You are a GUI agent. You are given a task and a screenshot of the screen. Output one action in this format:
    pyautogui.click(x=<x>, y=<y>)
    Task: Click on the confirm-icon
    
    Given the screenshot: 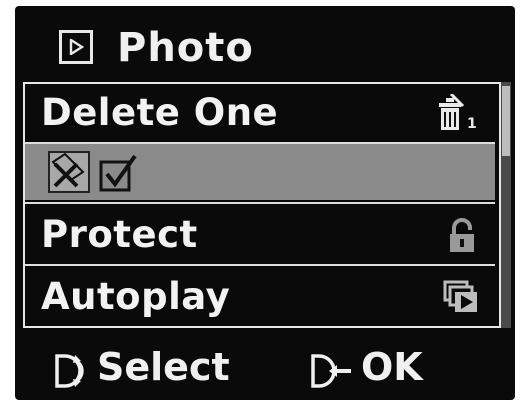 What is the action you would take?
    pyautogui.click(x=119, y=174)
    